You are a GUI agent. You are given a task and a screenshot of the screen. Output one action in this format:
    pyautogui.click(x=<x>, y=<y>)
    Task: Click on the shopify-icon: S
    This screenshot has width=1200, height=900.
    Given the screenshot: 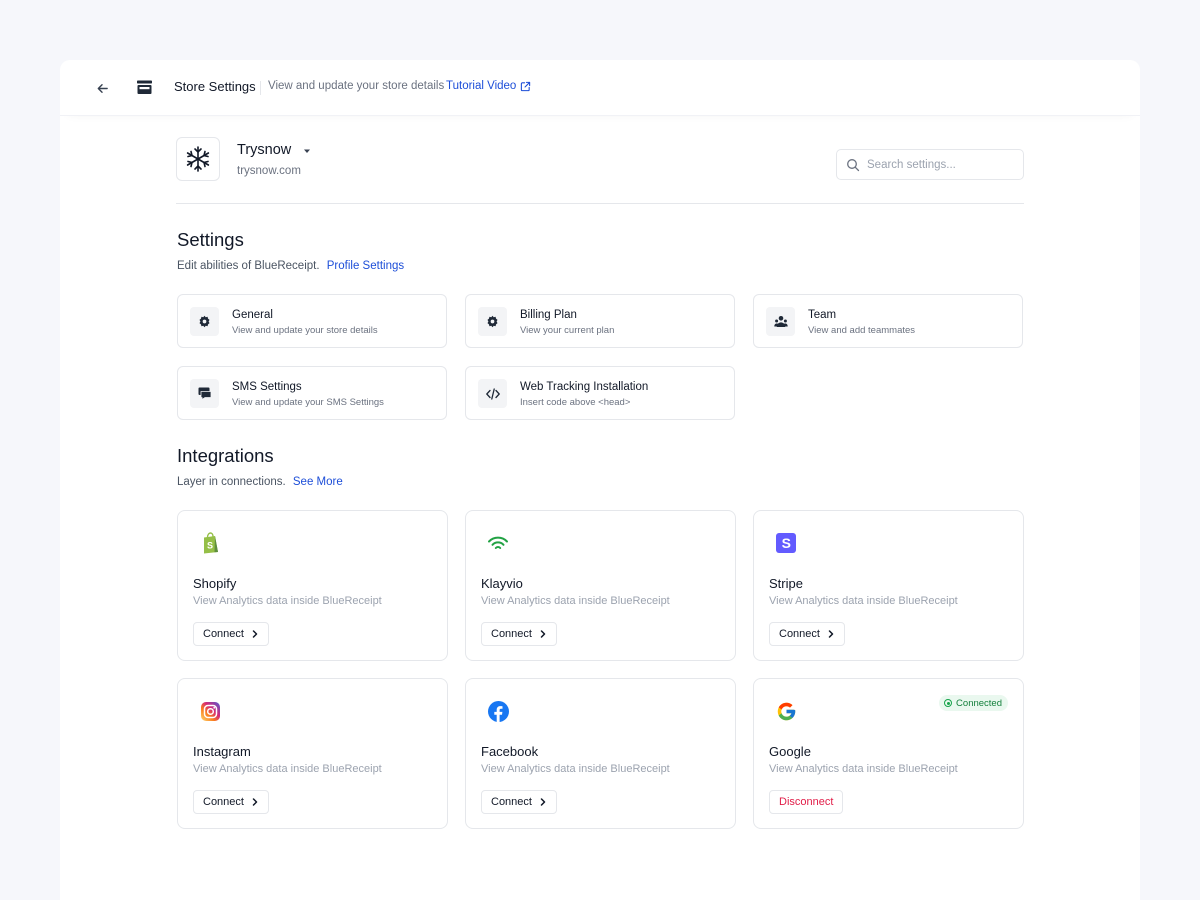 What is the action you would take?
    pyautogui.click(x=211, y=543)
    